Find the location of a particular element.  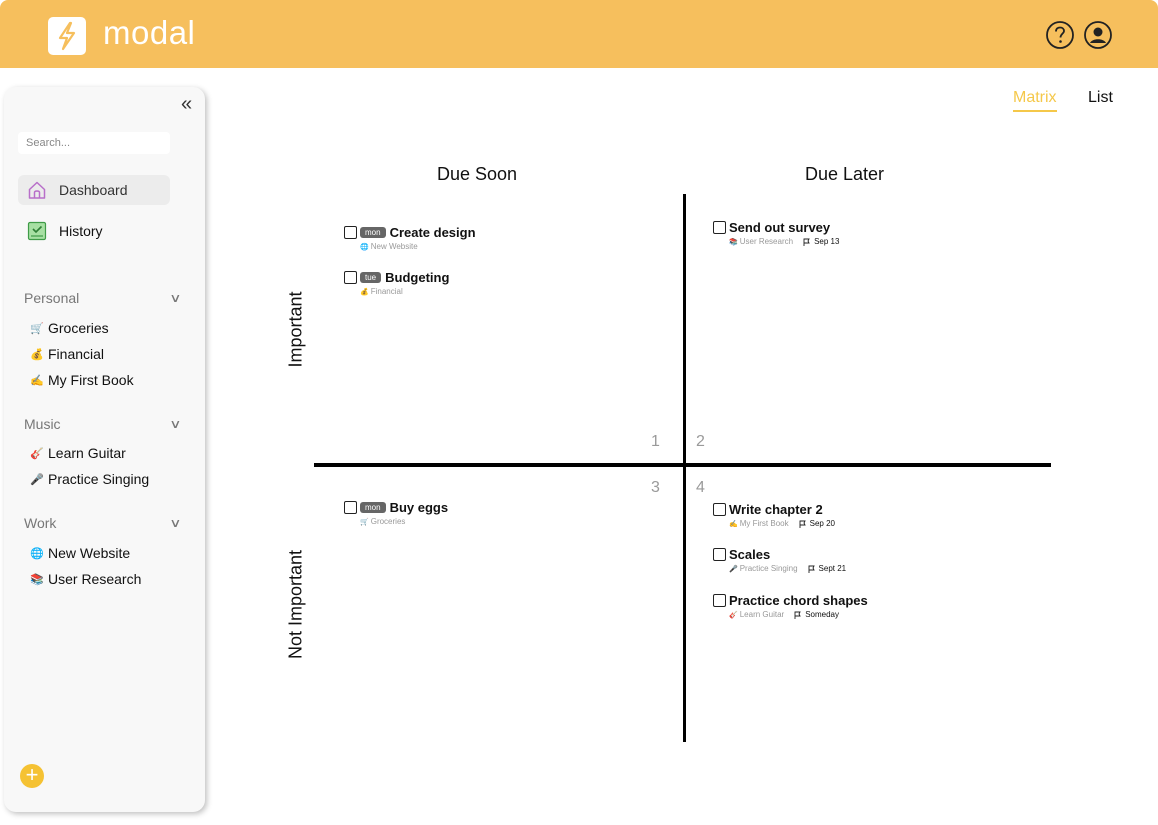

task-title: Budgeting is located at coordinates (417, 277).